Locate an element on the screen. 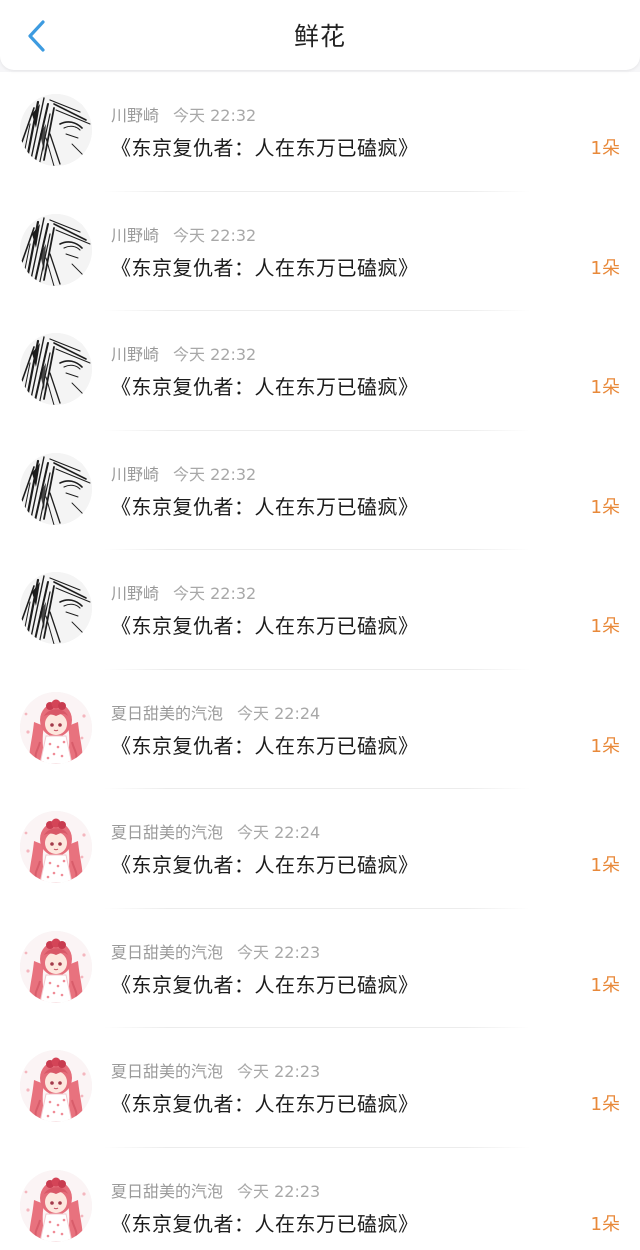 The image size is (640, 1250). chevron-left-icon is located at coordinates (36, 36).